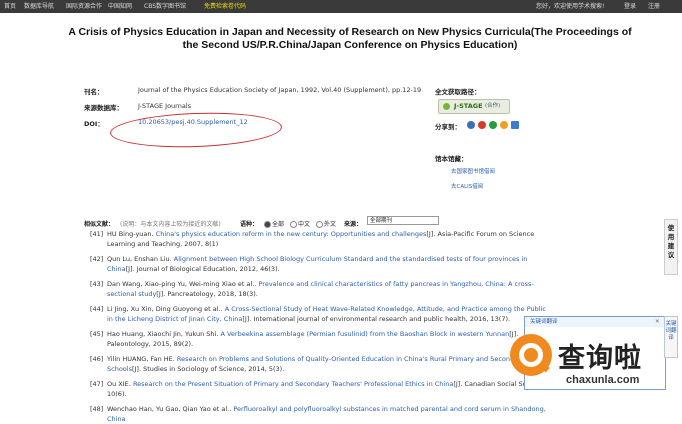 This screenshot has height=424, width=682. I want to click on red-annotation-circle, so click(196, 130).